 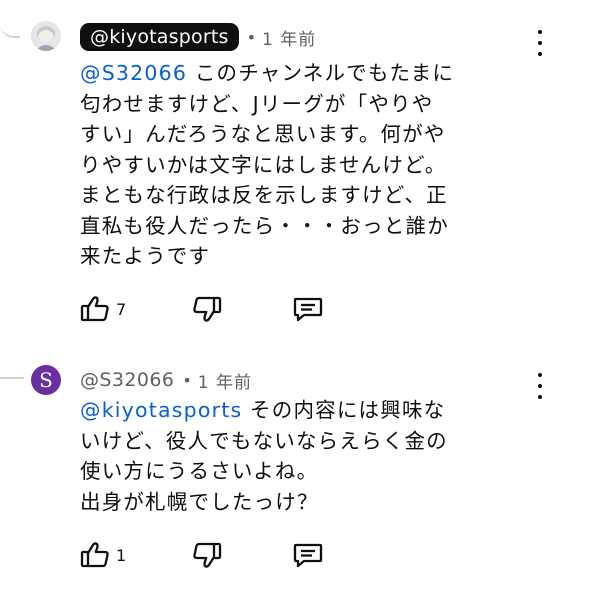 What do you see at coordinates (133, 73) in the screenshot?
I see `mention-link: @S32066` at bounding box center [133, 73].